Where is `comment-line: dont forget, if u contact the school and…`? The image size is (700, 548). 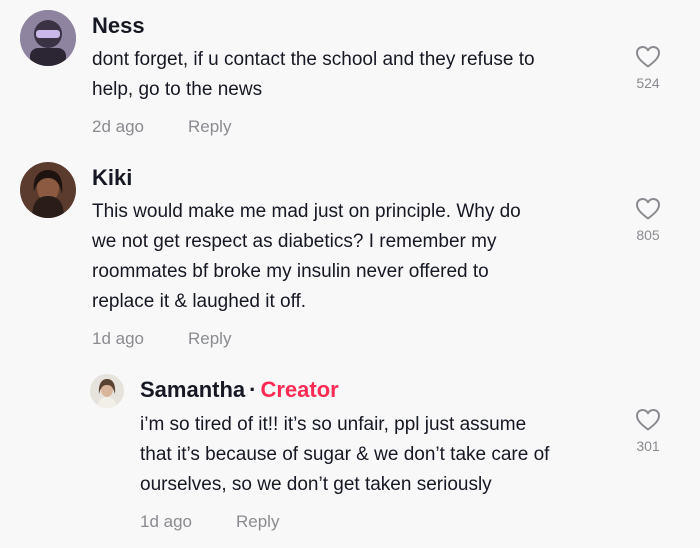 comment-line: dont forget, if u contact the school and… is located at coordinates (313, 59).